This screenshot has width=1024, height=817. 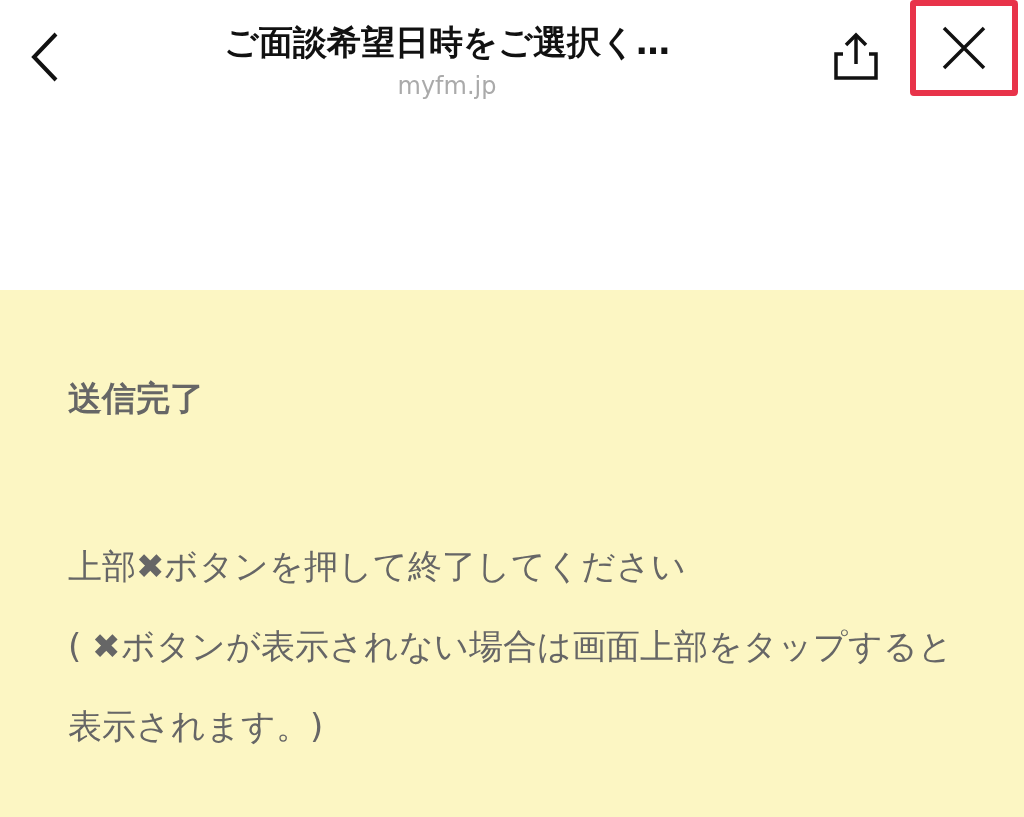 I want to click on close-button, so click(x=964, y=48).